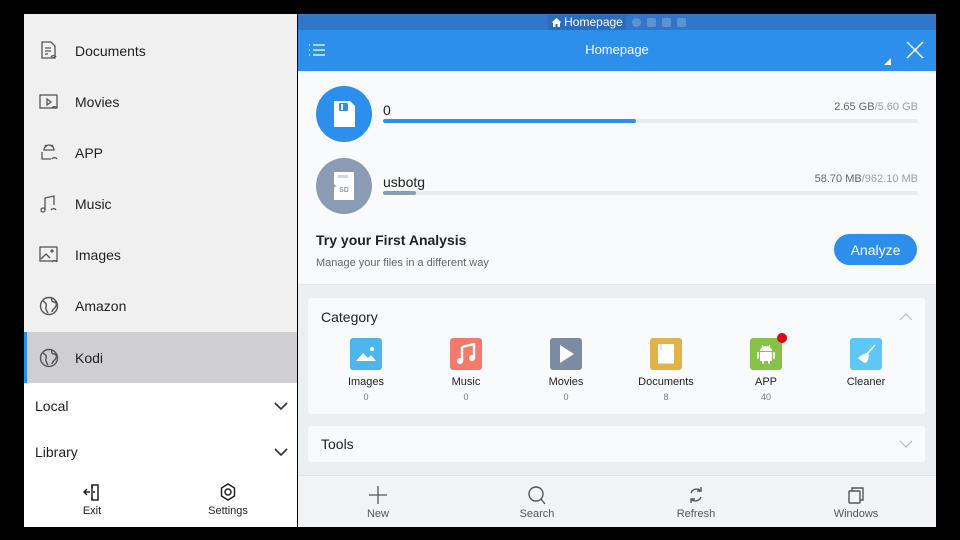 The height and width of the screenshot is (540, 960). Describe the element at coordinates (666, 382) in the screenshot. I see `category-label: Documents` at that location.